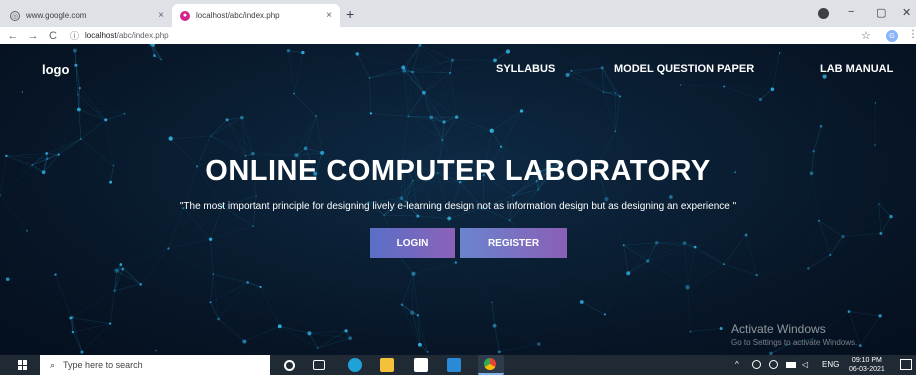  Describe the element at coordinates (866, 35) in the screenshot. I see `bookmark-star-icon: ☆` at that location.